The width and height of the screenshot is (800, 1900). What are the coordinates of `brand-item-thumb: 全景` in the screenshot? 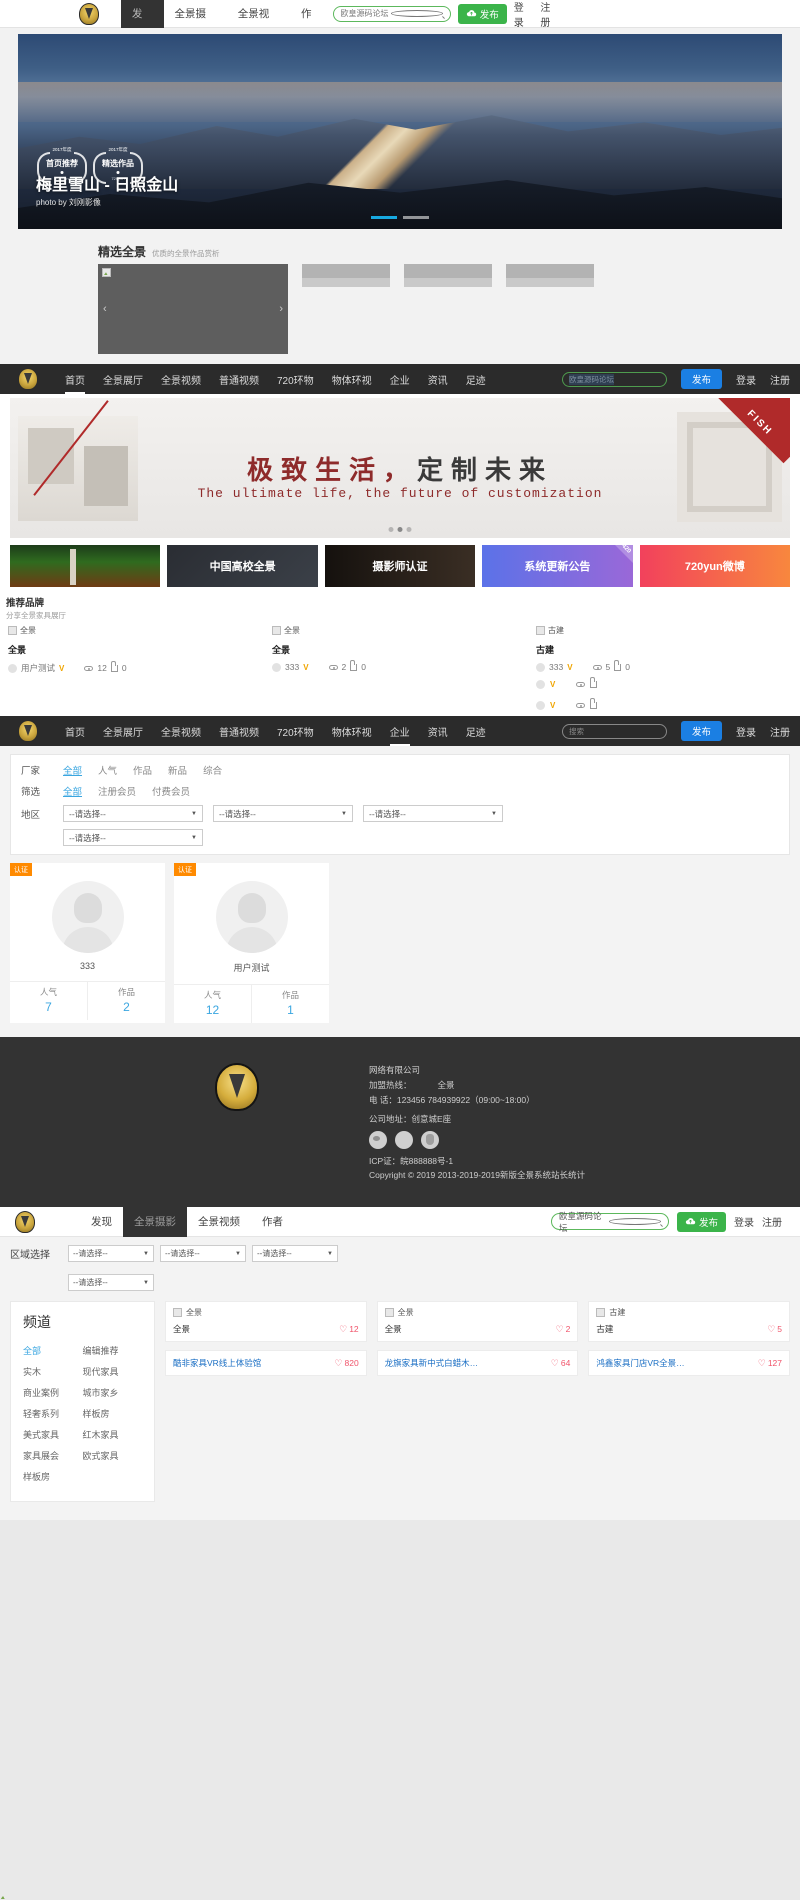 It's located at (400, 630).